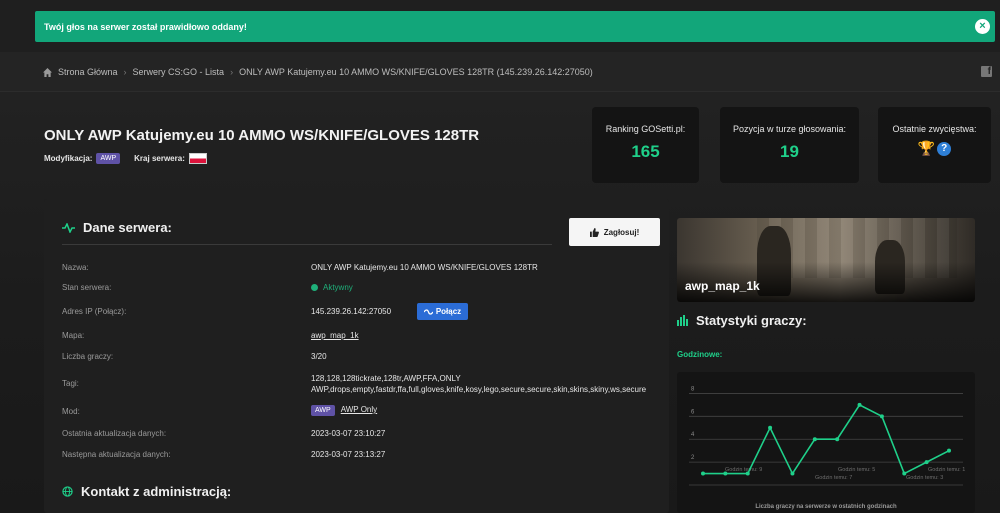 The image size is (1000, 513). I want to click on mod-row: AWP AWP Only, so click(344, 410).